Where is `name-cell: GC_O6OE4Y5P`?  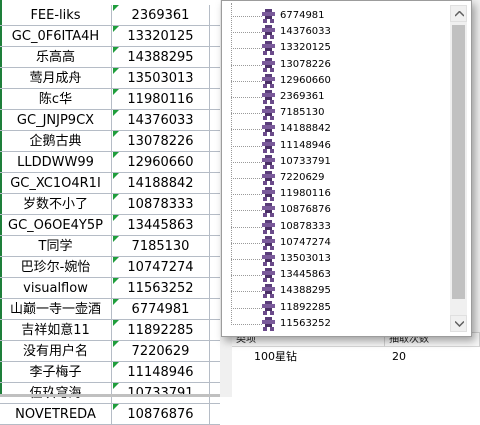
name-cell: GC_O6OE4Y5P is located at coordinates (56, 225).